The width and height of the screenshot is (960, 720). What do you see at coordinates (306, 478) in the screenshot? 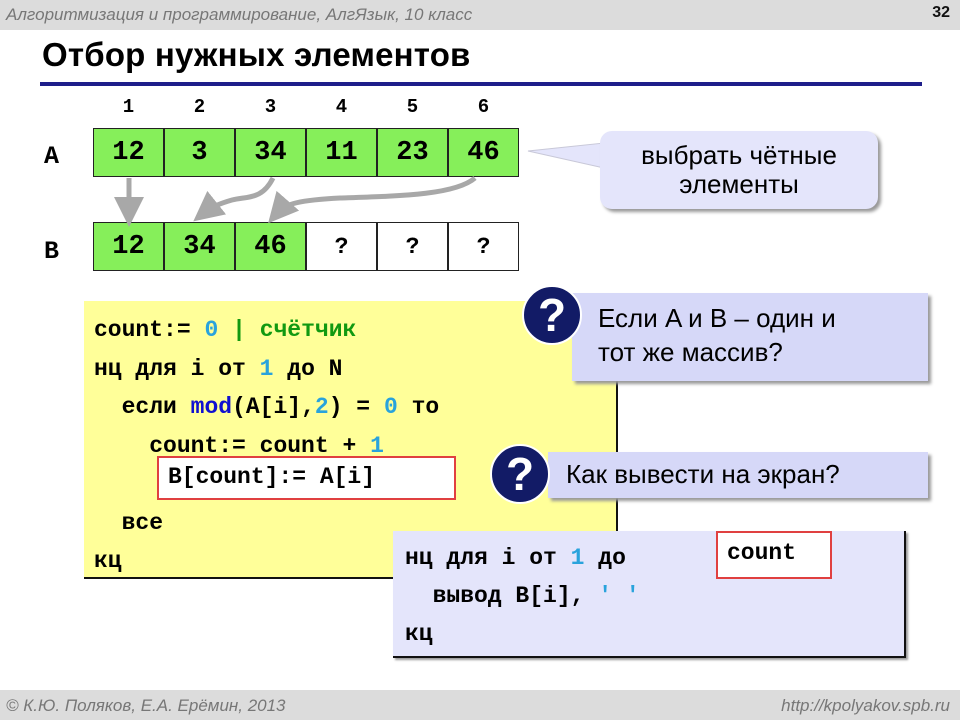
I see `highlight-assignment: B[count]:= A[i]` at bounding box center [306, 478].